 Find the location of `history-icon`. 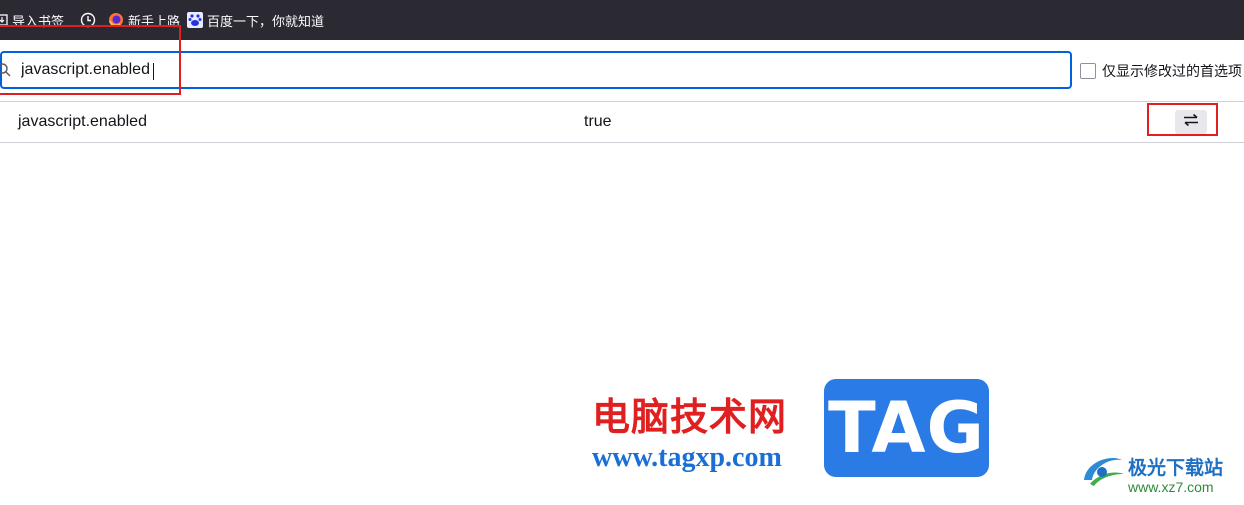

history-icon is located at coordinates (88, 20).